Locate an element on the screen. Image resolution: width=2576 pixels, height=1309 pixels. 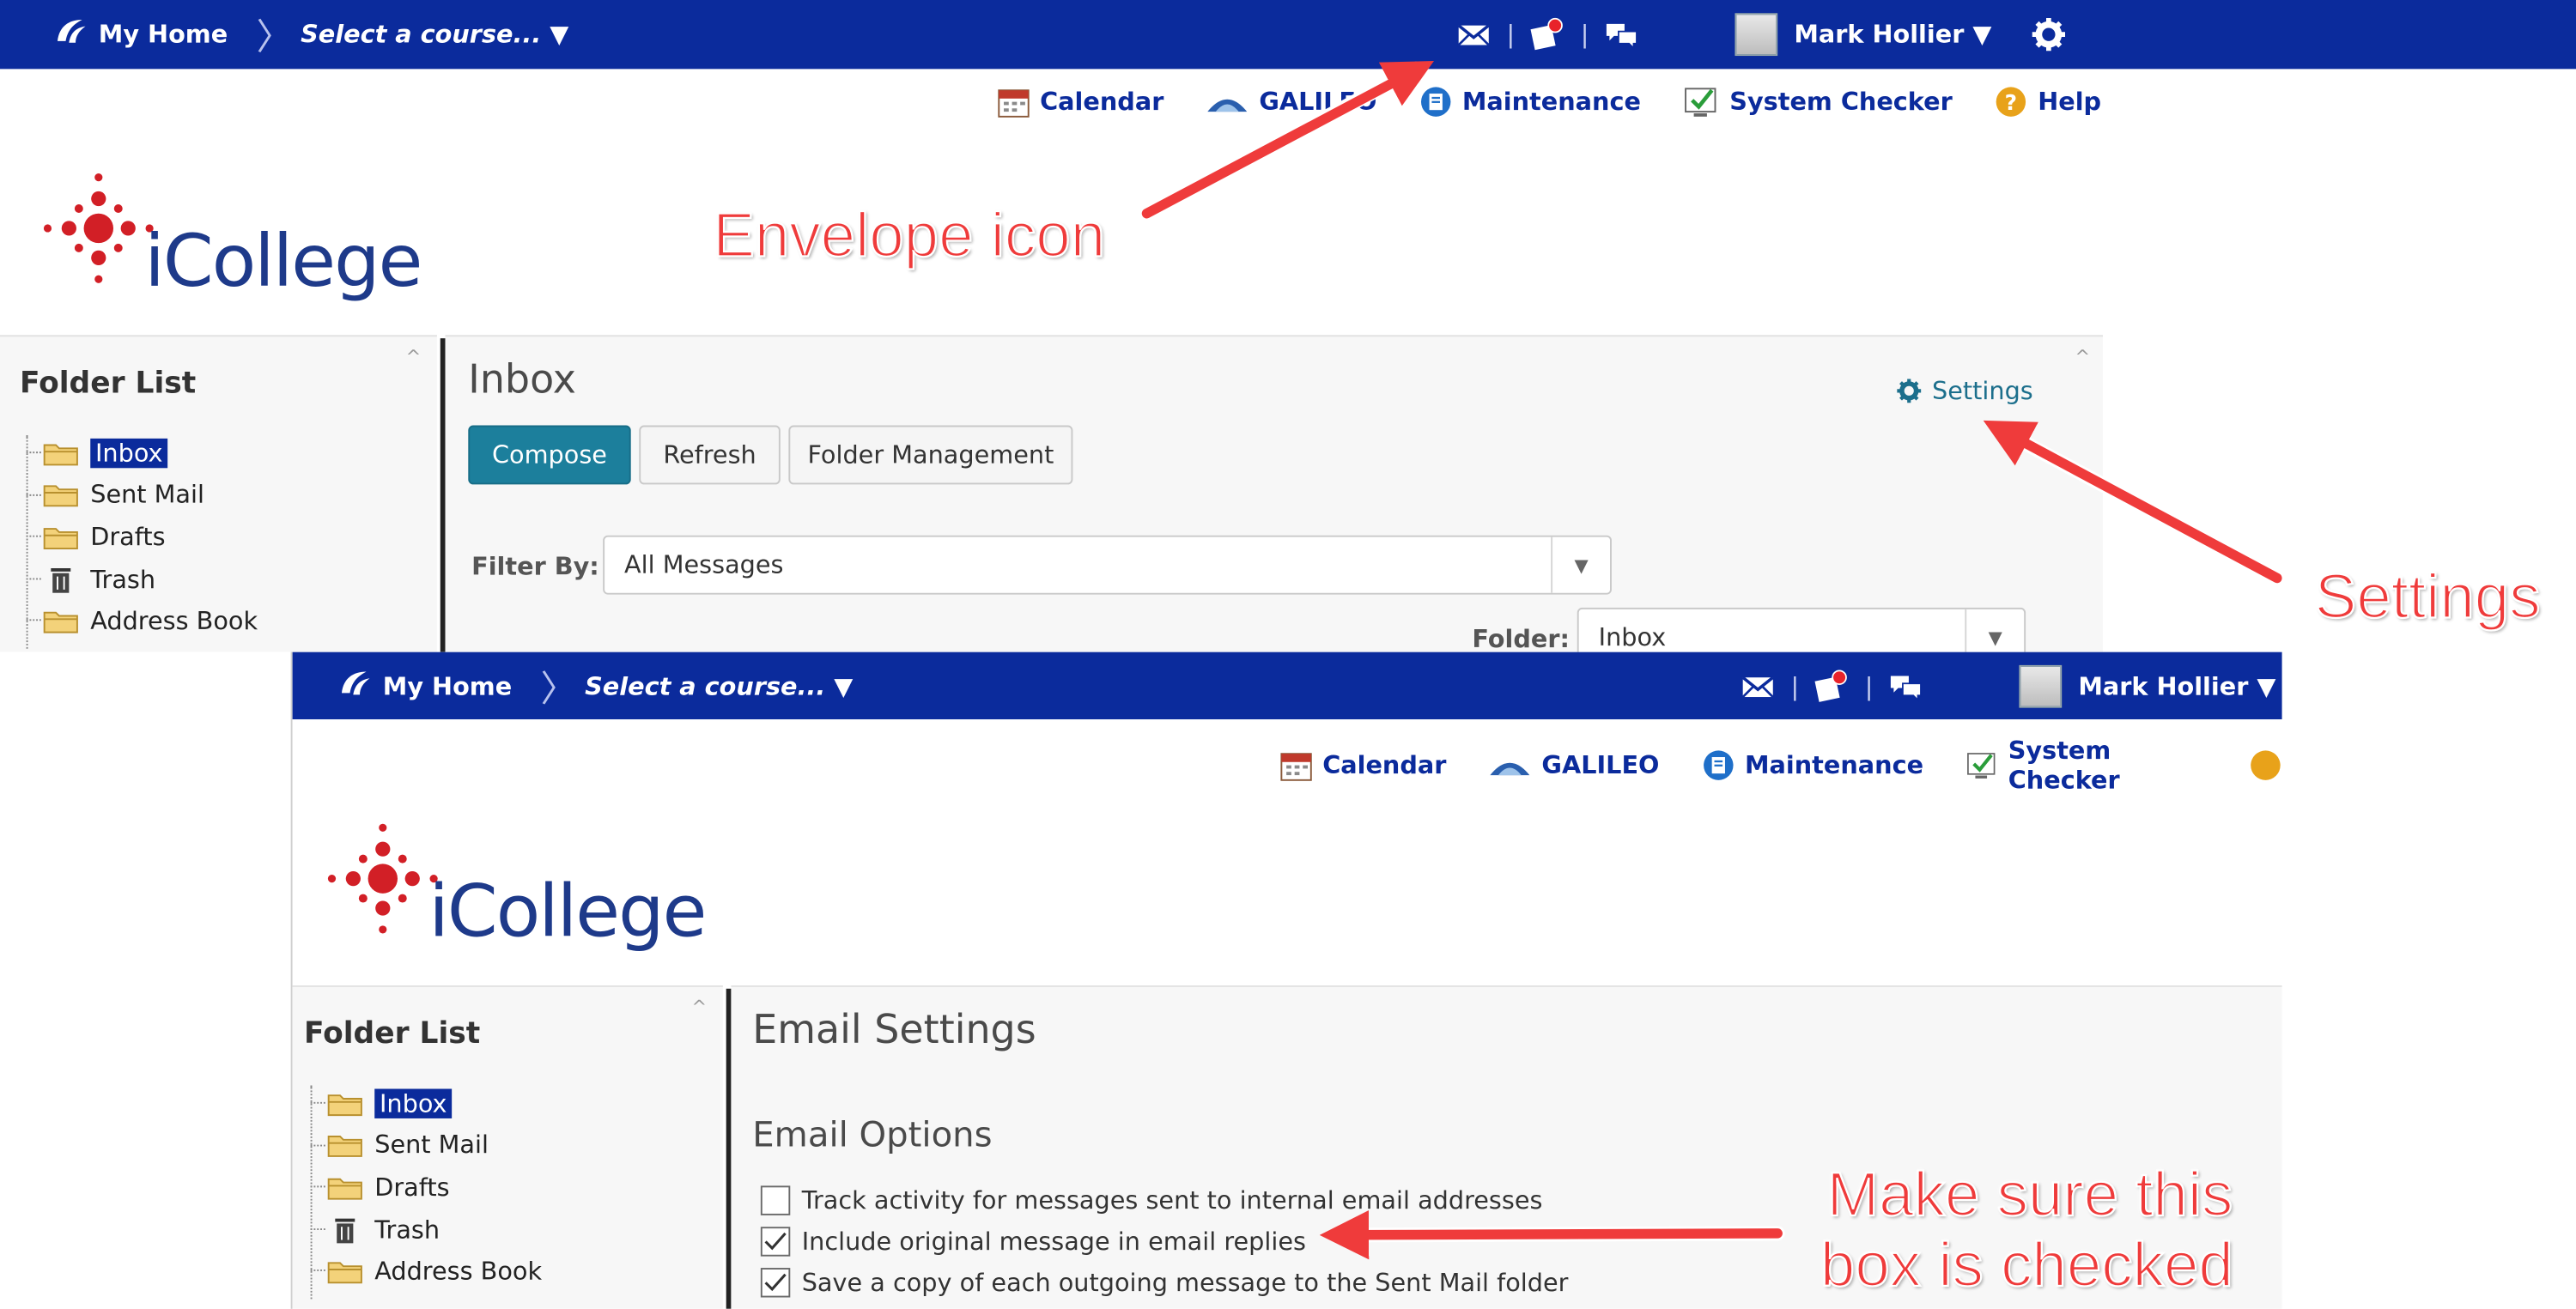
arrow-to-checkbox is located at coordinates (1552, 1235).